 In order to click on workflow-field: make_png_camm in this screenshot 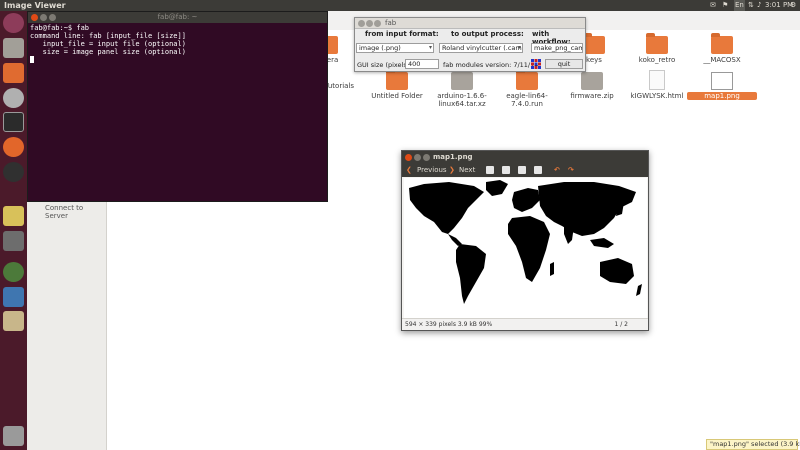, I will do `click(557, 48)`.